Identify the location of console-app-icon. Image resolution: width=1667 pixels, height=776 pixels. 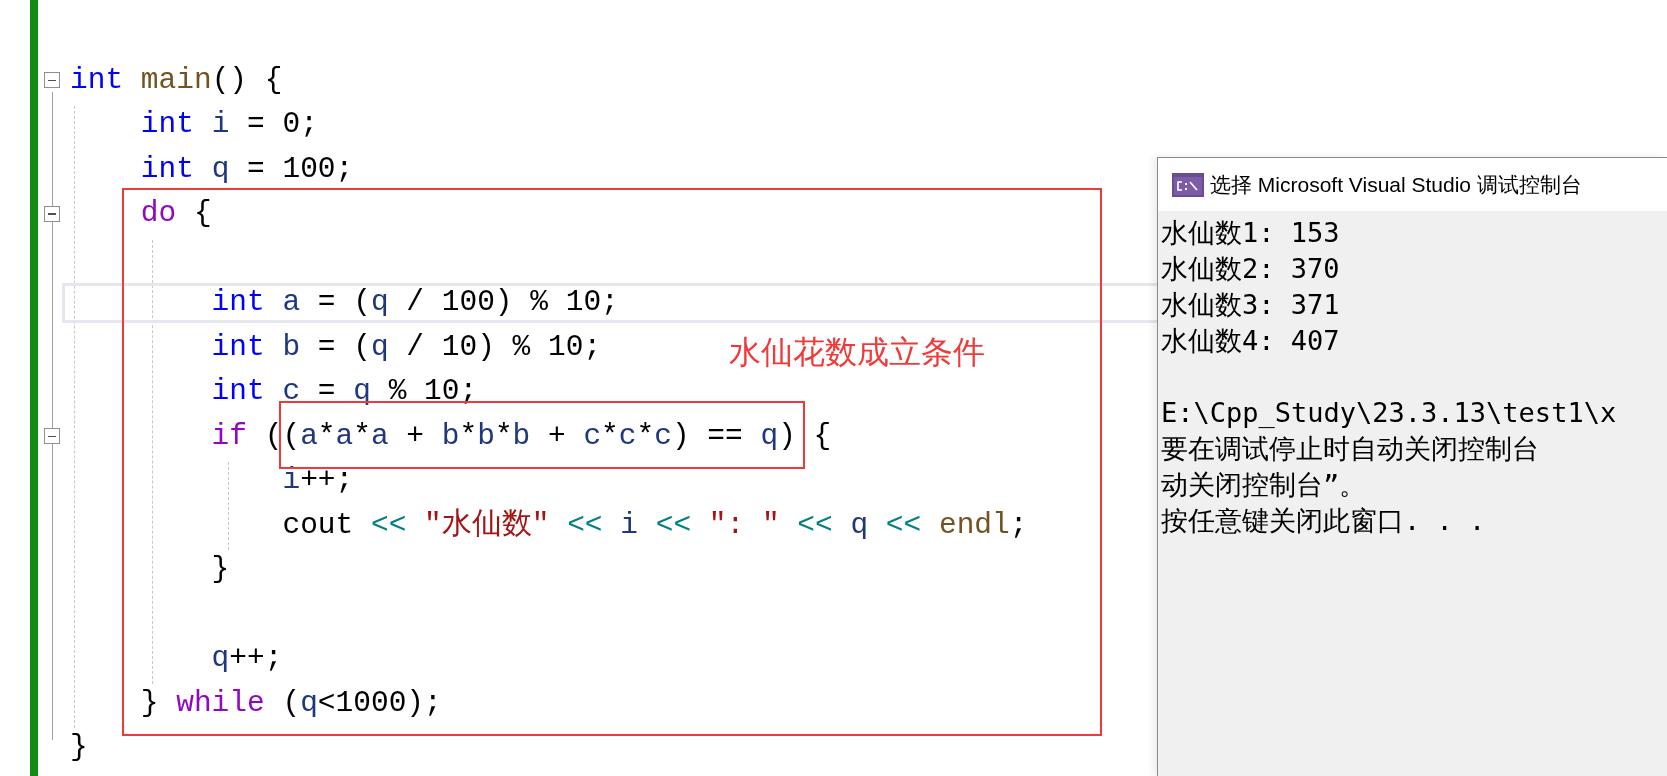
(1188, 184).